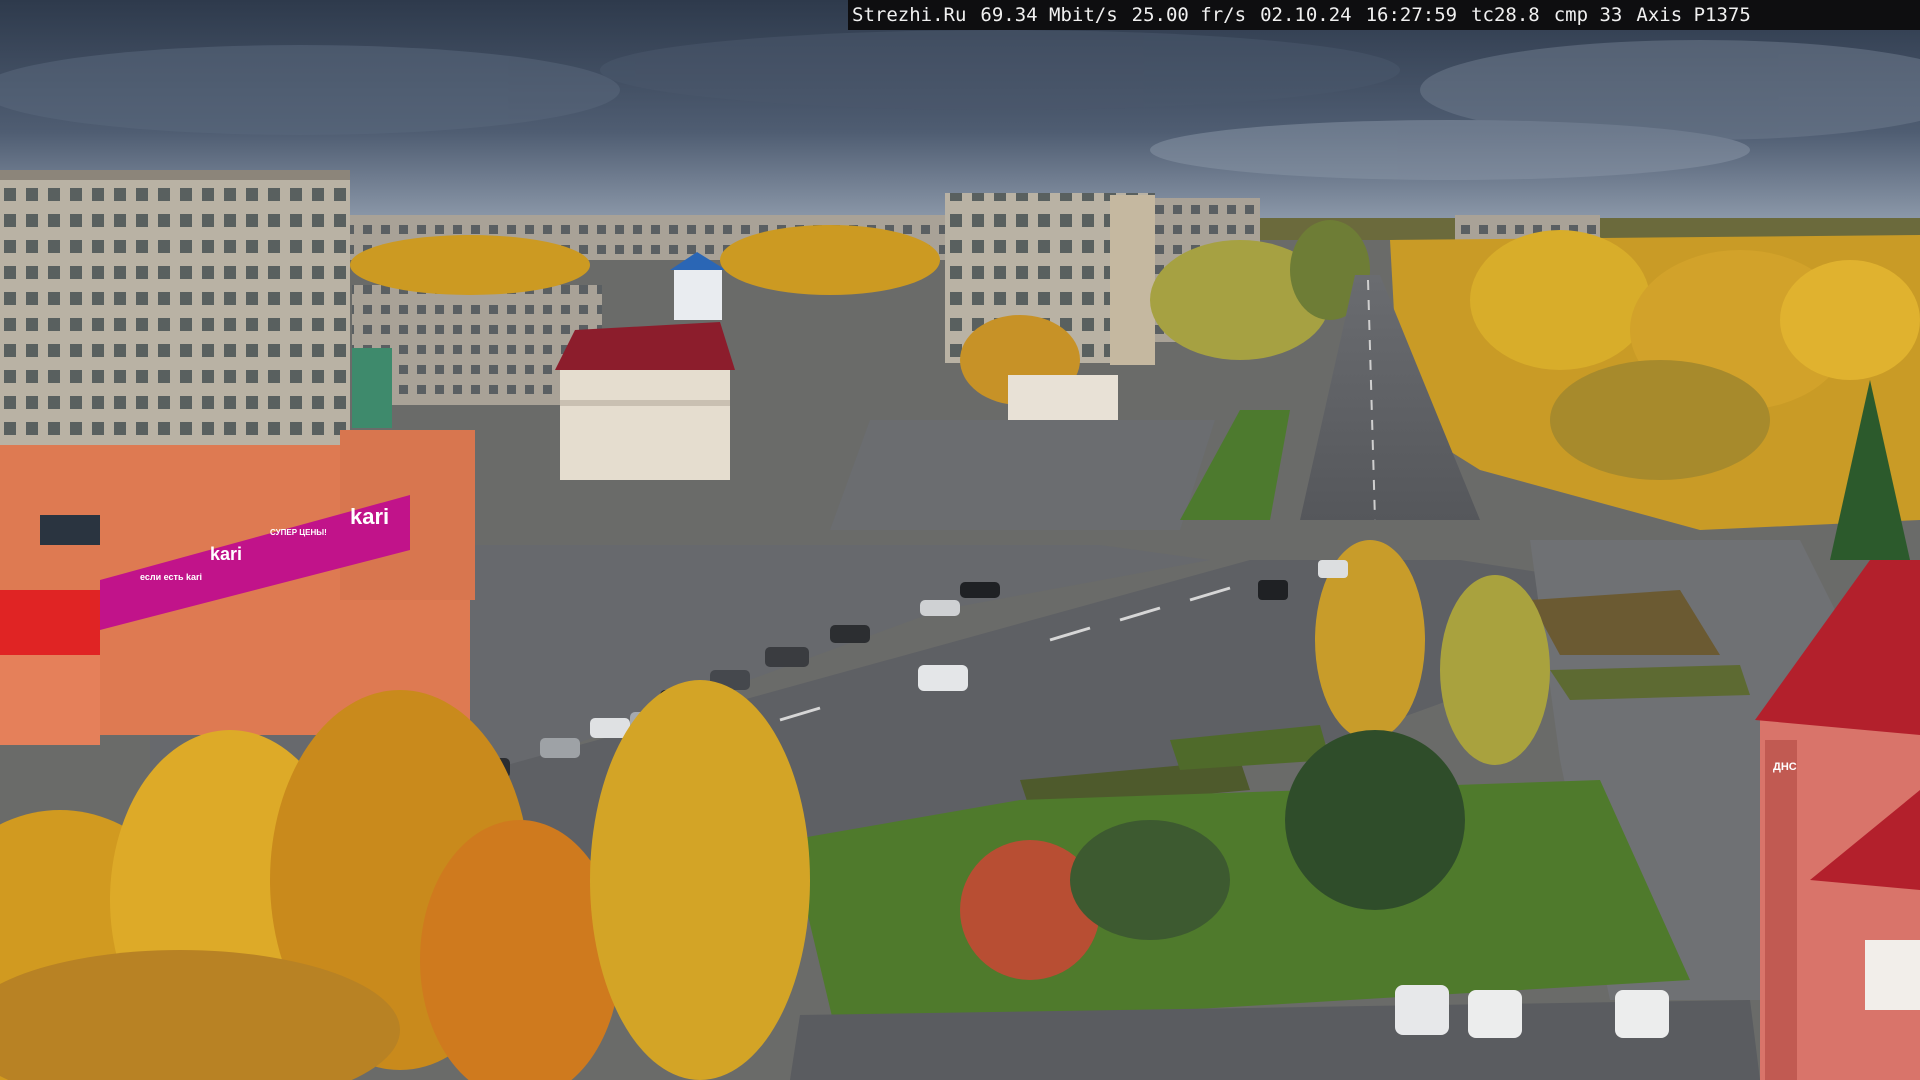  What do you see at coordinates (645, 401) in the screenshot?
I see `red-roof-building` at bounding box center [645, 401].